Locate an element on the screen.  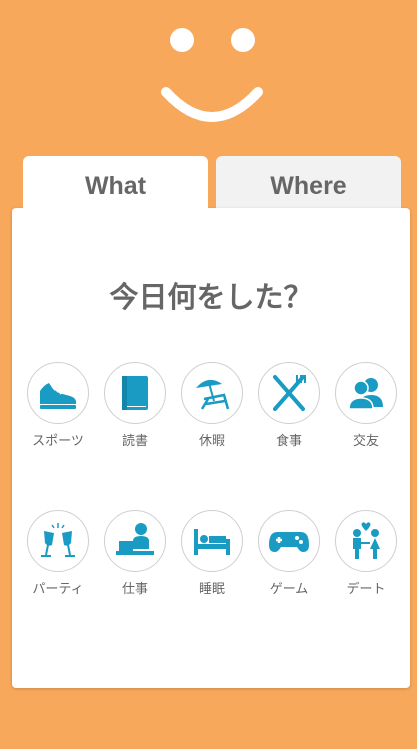
activity-vacation: 休暇 is located at coordinates (212, 405).